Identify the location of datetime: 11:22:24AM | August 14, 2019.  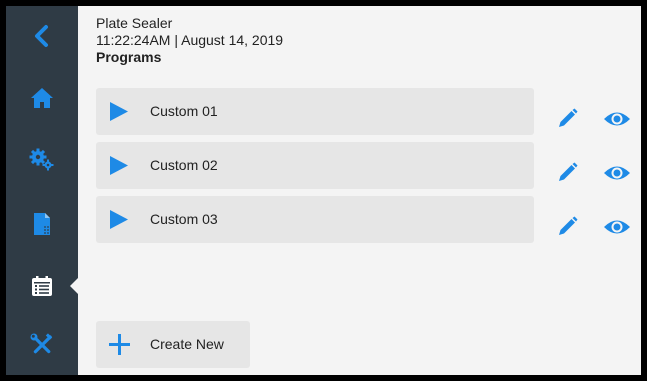
(190, 40).